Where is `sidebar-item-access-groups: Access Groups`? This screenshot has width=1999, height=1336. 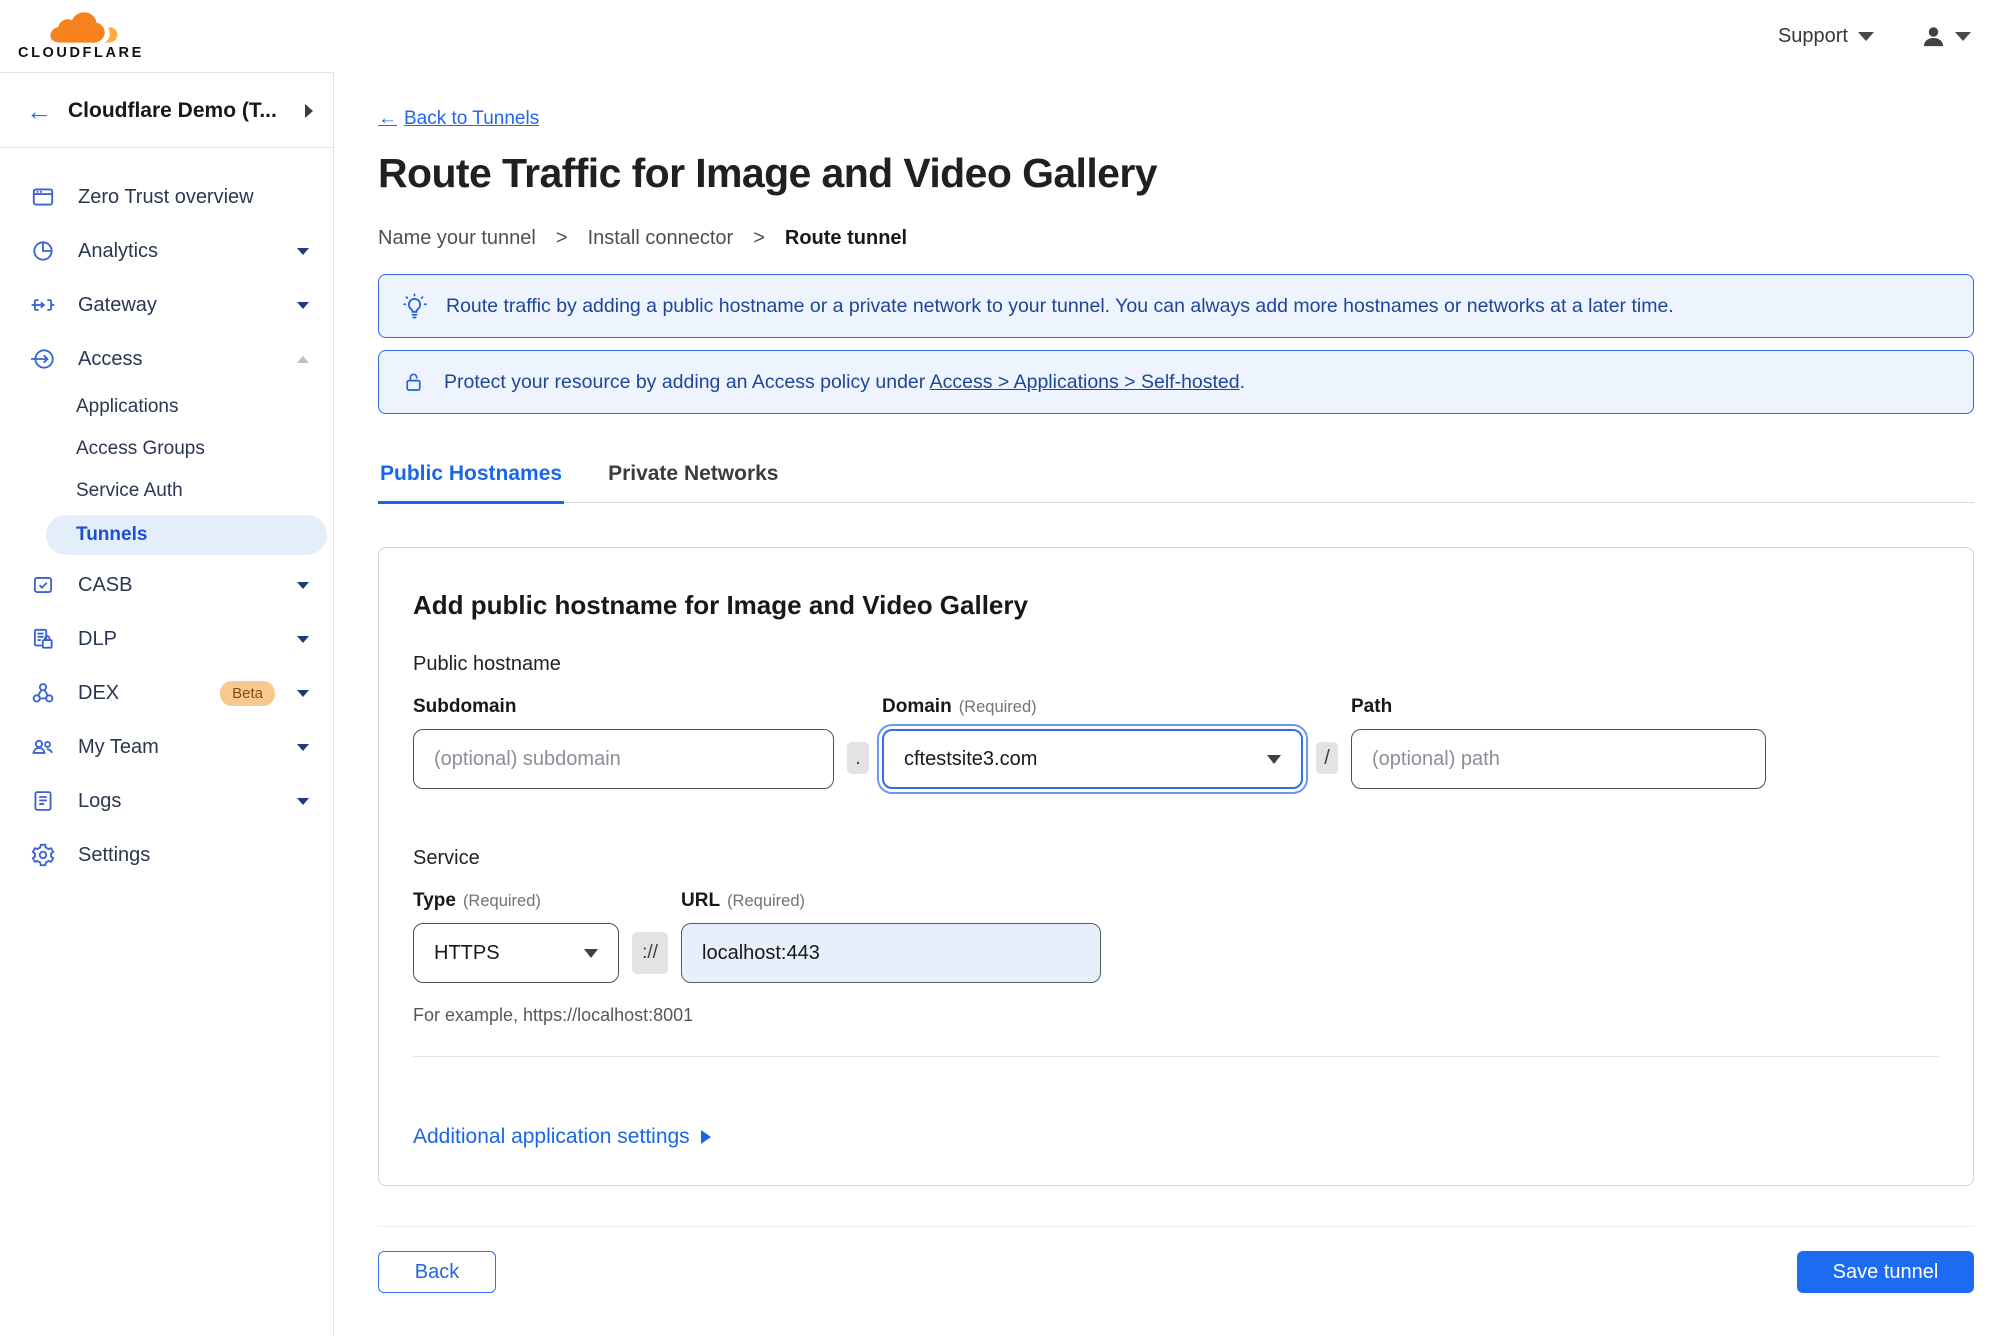 sidebar-item-access-groups: Access Groups is located at coordinates (166, 449).